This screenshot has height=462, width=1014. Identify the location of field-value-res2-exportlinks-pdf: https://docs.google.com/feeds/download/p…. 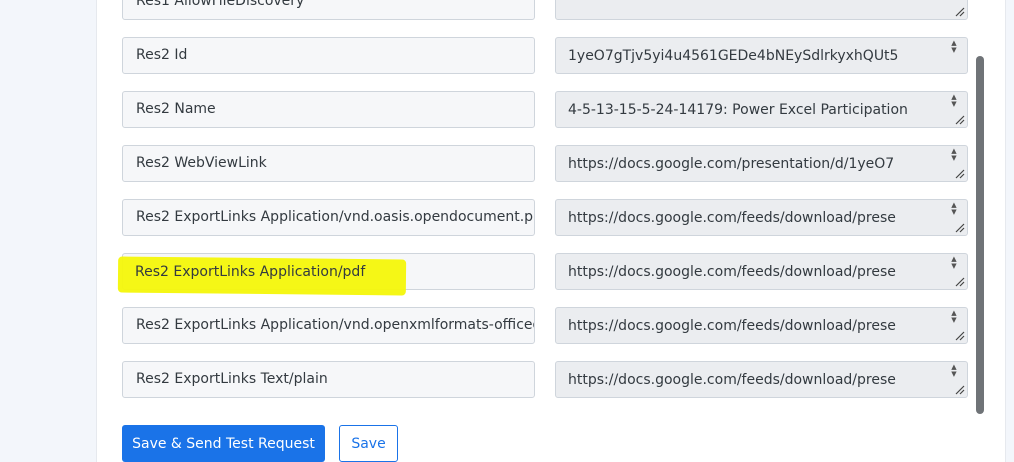
(761, 271).